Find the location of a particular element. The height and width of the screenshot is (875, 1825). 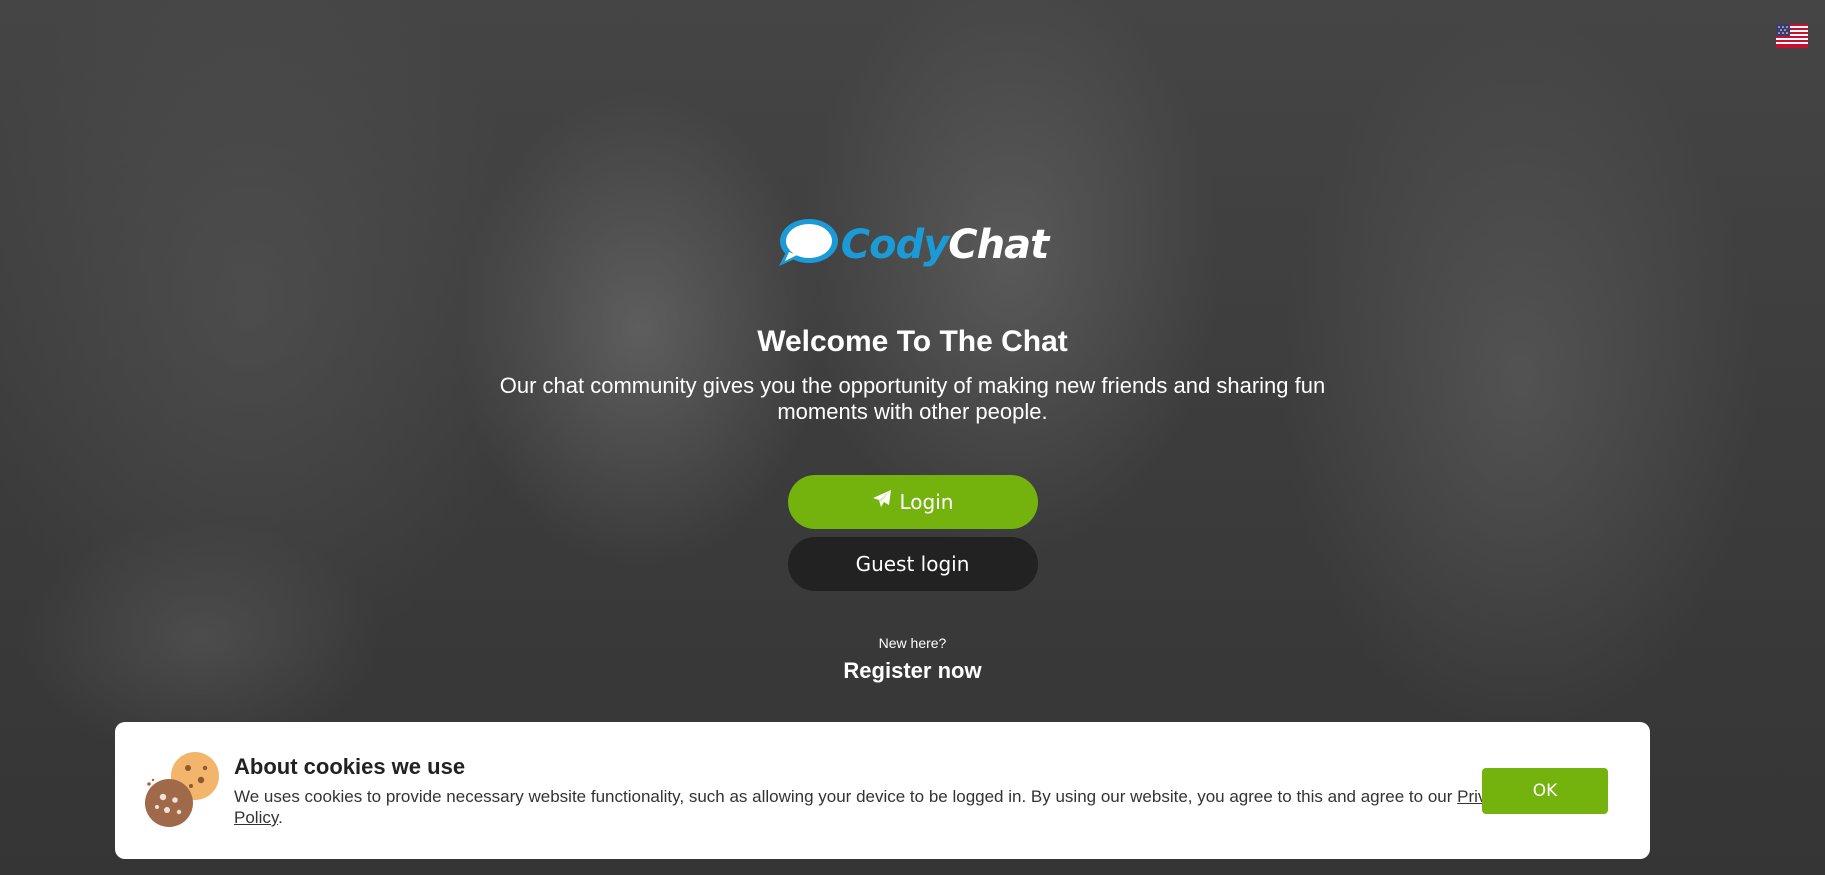

new-here-text: New here? is located at coordinates (912, 642).